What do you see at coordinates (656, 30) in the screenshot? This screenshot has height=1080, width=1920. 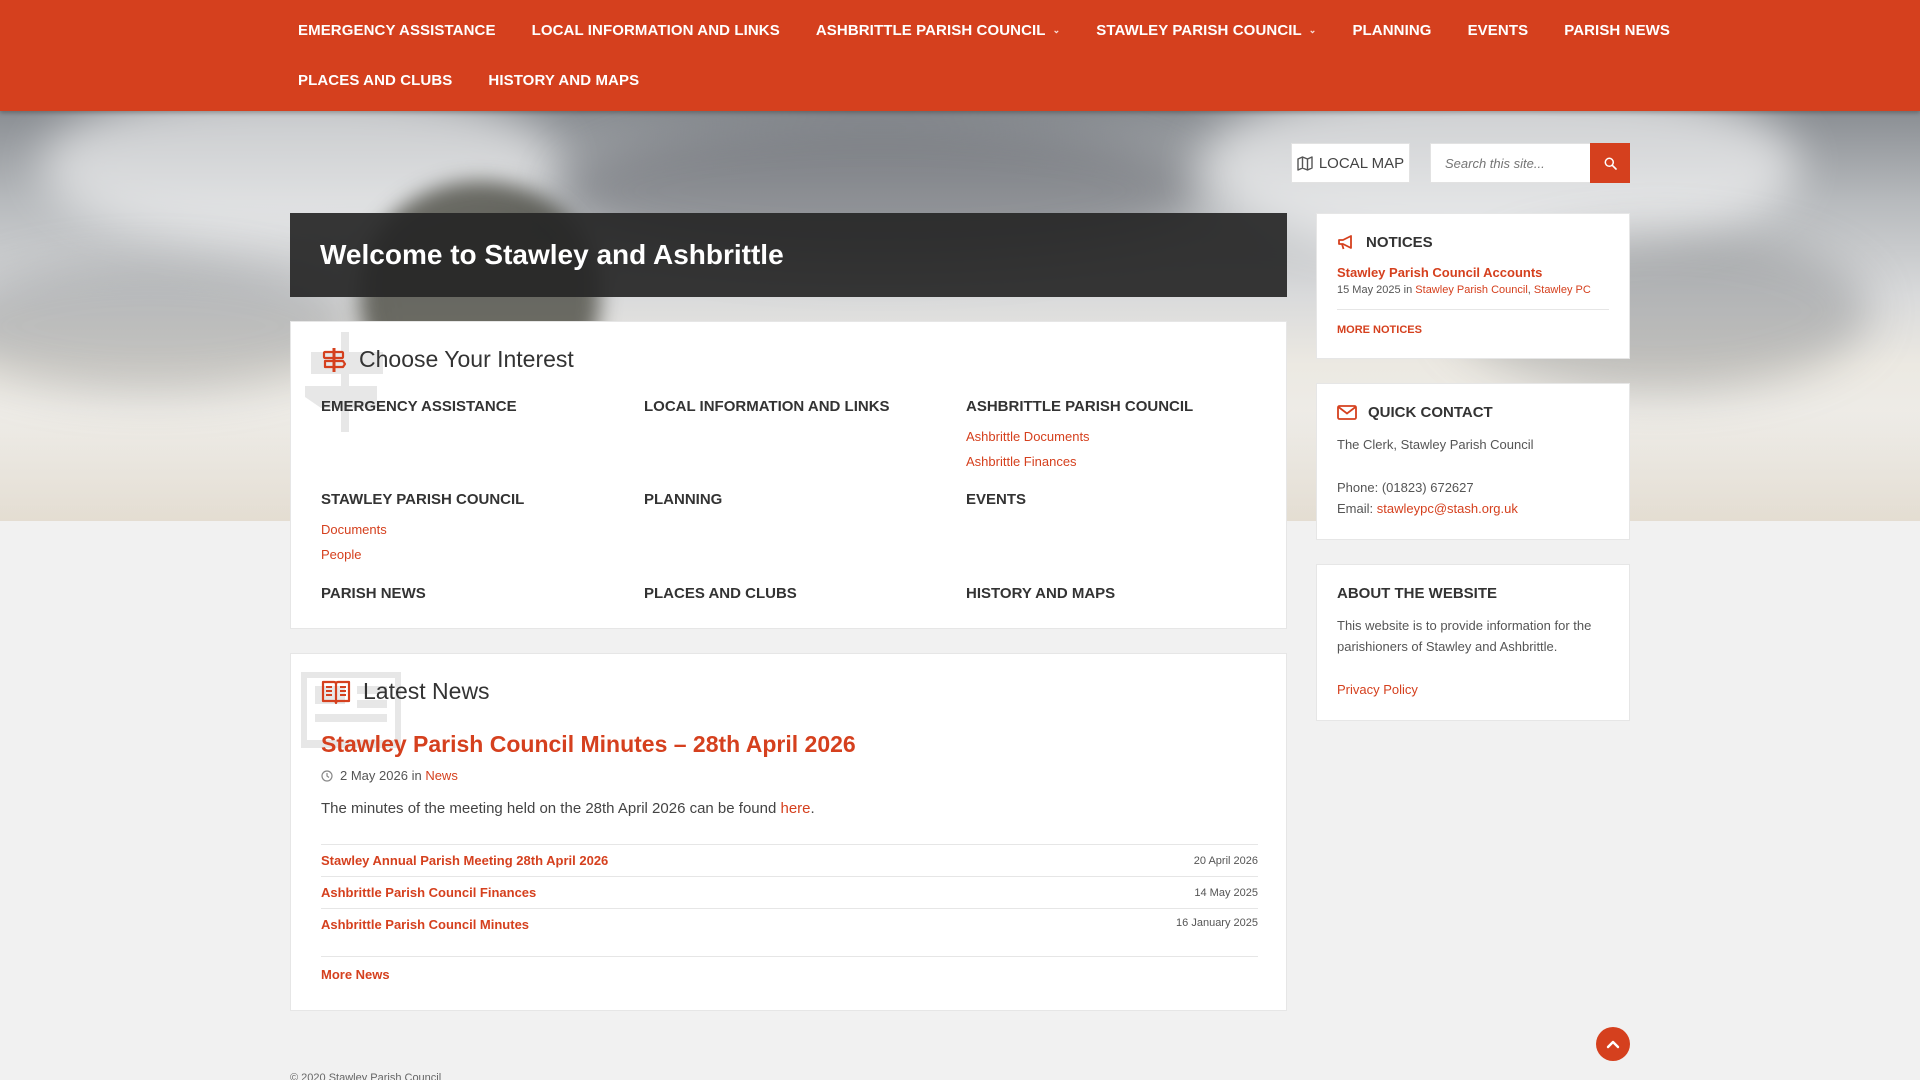 I see `nav-local-information: LOCAL INFORMATION AND LINKS` at bounding box center [656, 30].